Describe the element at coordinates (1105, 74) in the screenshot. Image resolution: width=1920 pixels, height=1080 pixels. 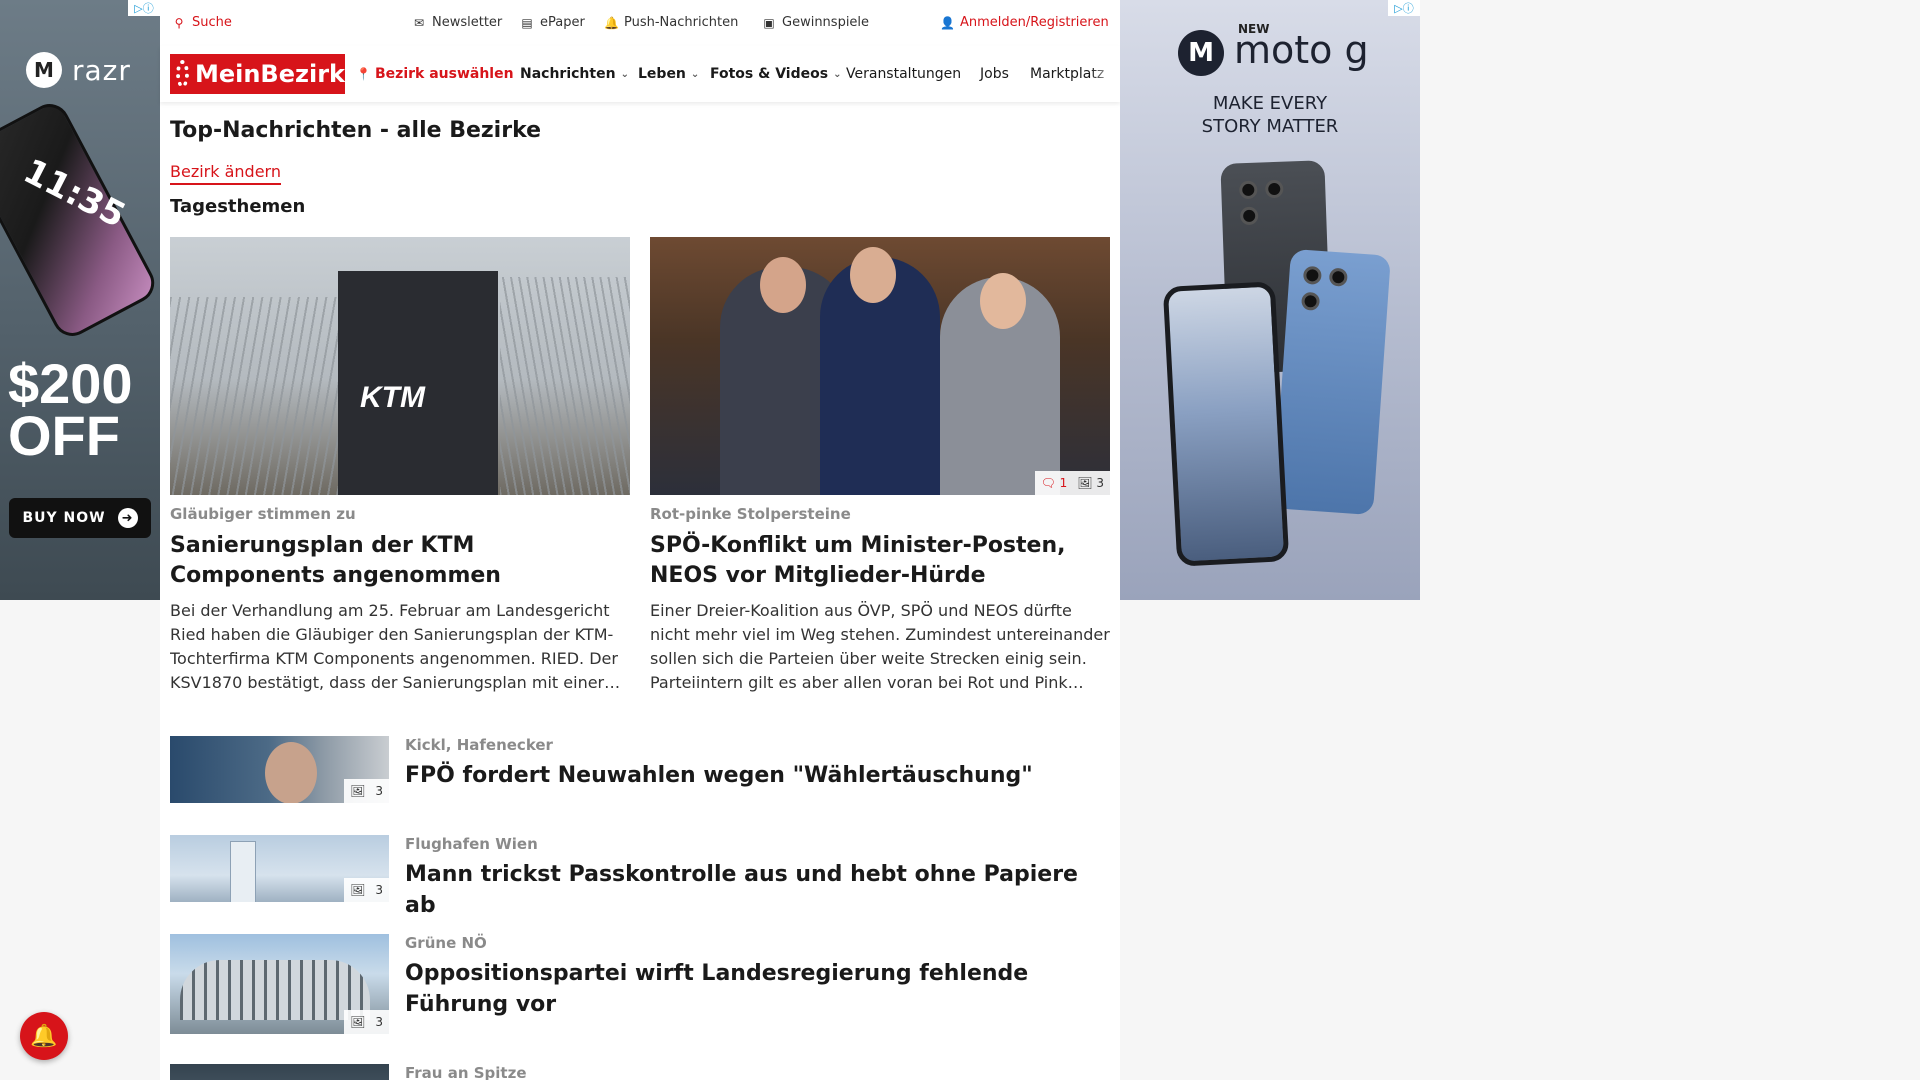
I see `nav-fade` at that location.